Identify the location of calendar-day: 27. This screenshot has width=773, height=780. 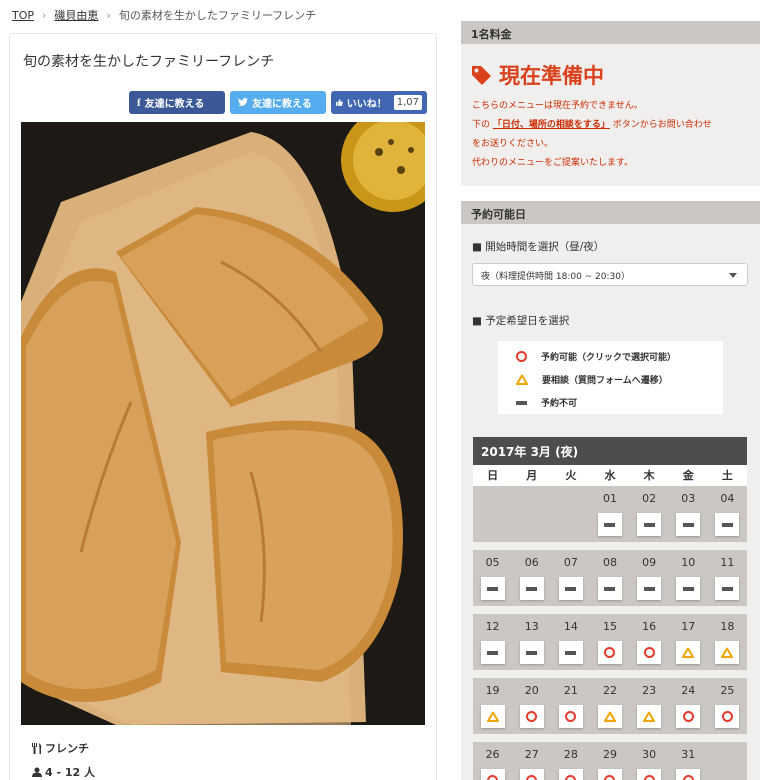
(531, 761).